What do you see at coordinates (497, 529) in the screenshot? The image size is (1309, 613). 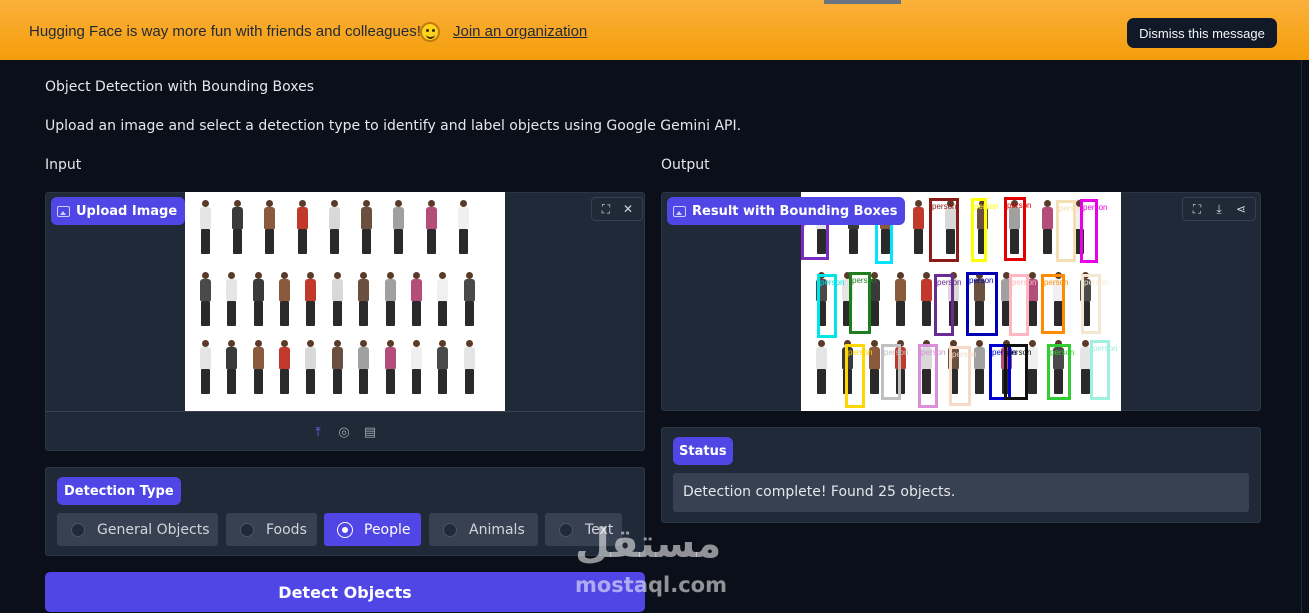 I see `radio-label: Animals` at bounding box center [497, 529].